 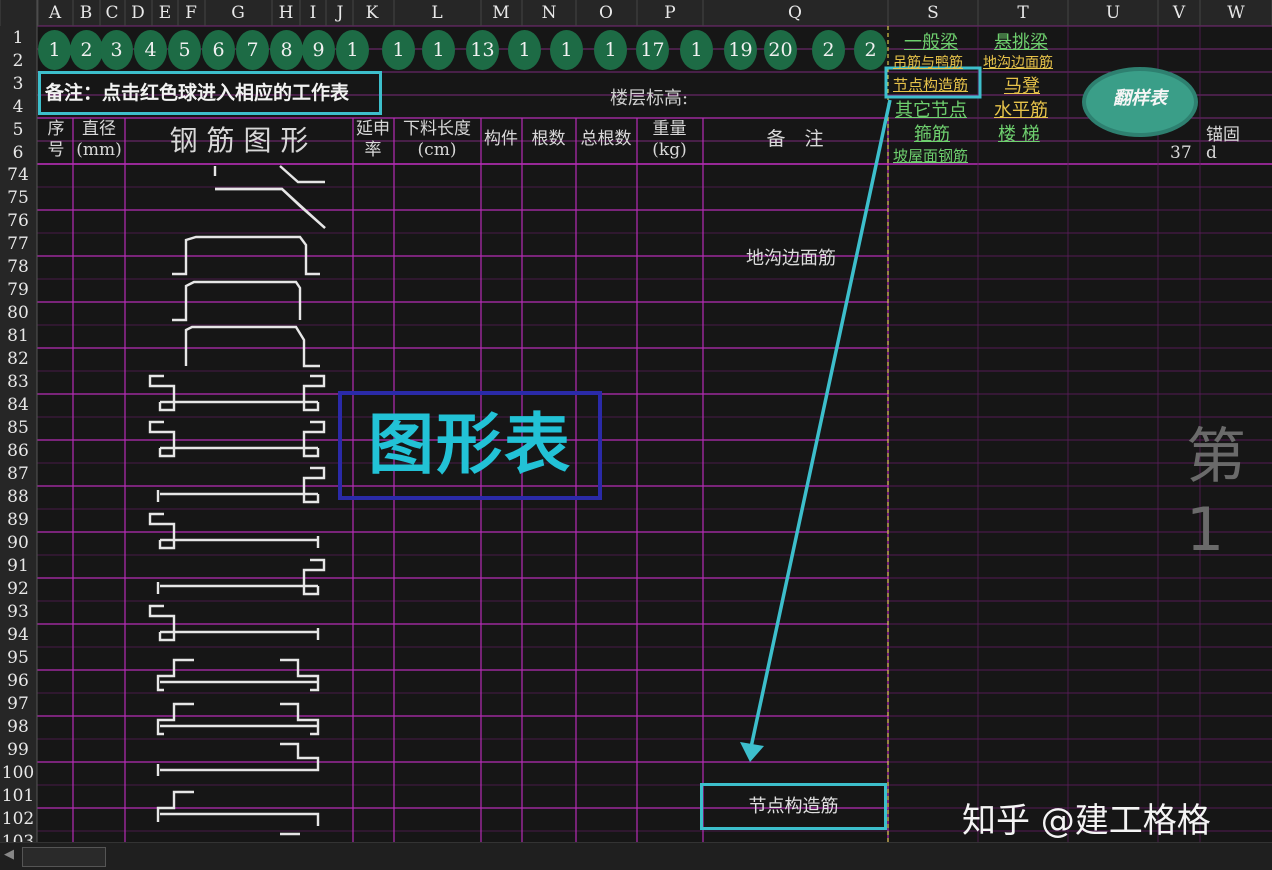 I want to click on link-stirrup: 箍筋, so click(x=932, y=133).